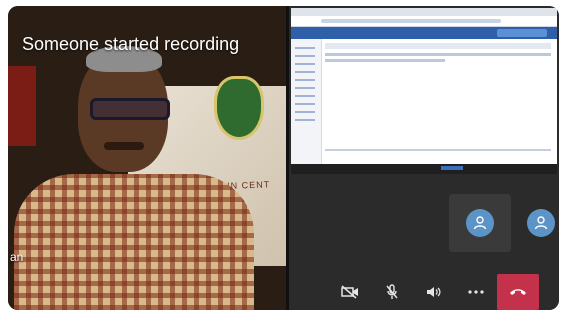 The height and width of the screenshot is (316, 565). I want to click on end-call-icon, so click(518, 292).